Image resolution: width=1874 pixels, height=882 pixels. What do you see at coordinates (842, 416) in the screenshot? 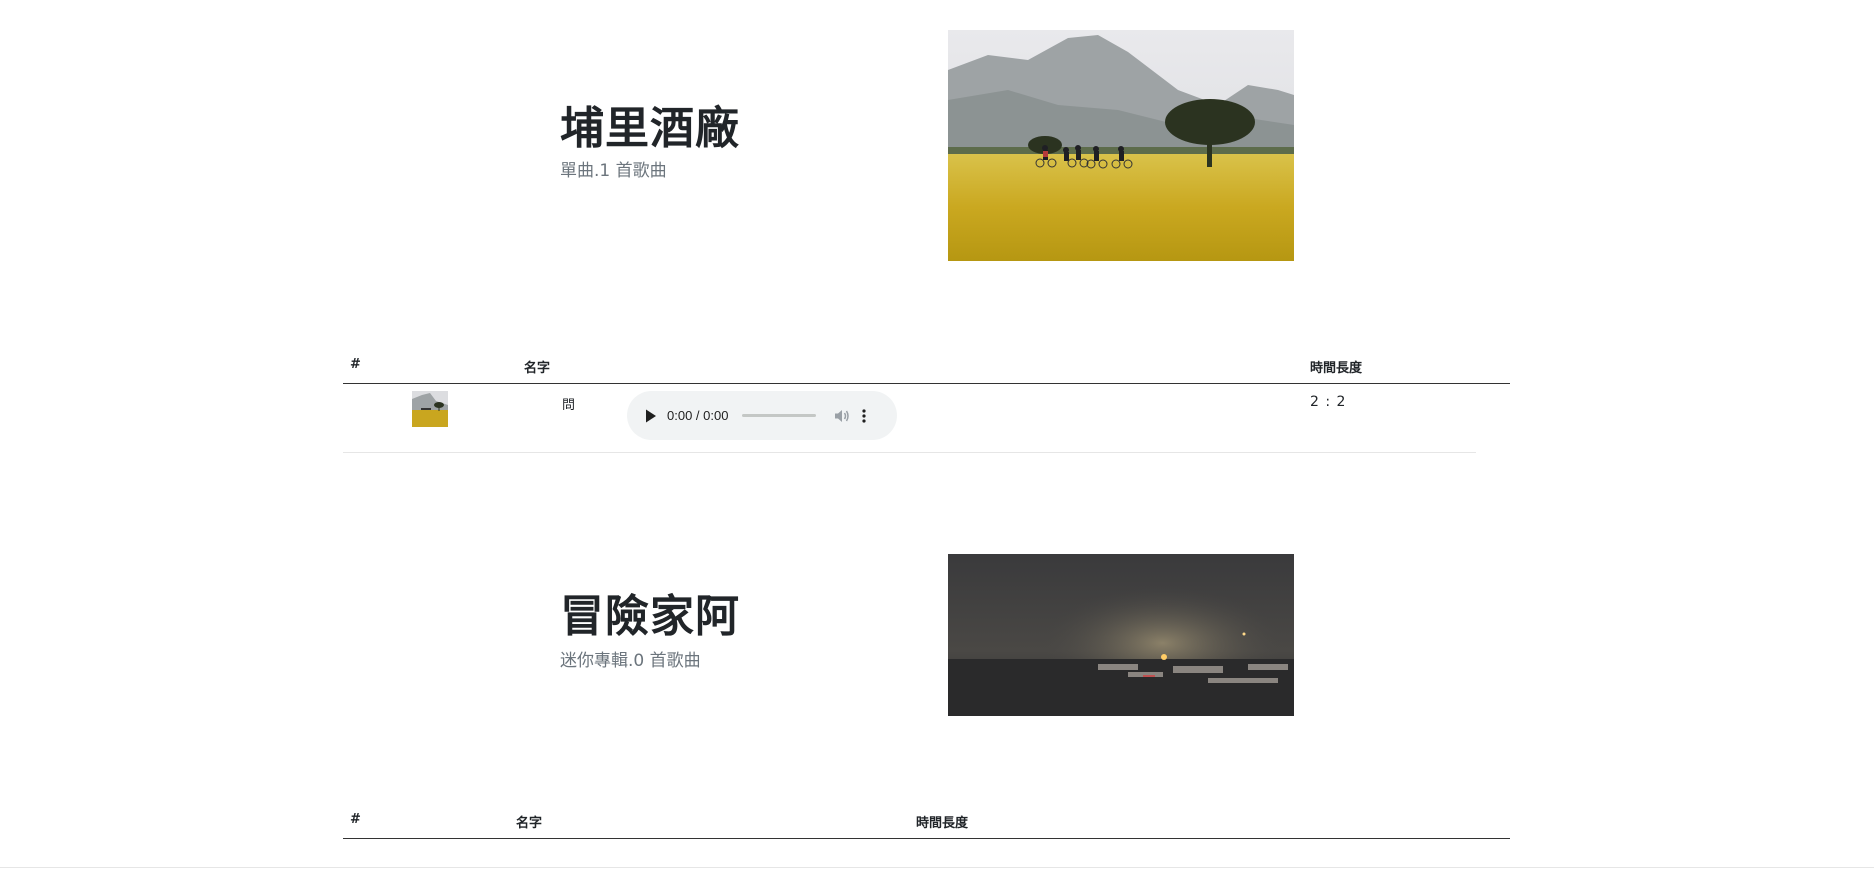
I see `volume-icon` at bounding box center [842, 416].